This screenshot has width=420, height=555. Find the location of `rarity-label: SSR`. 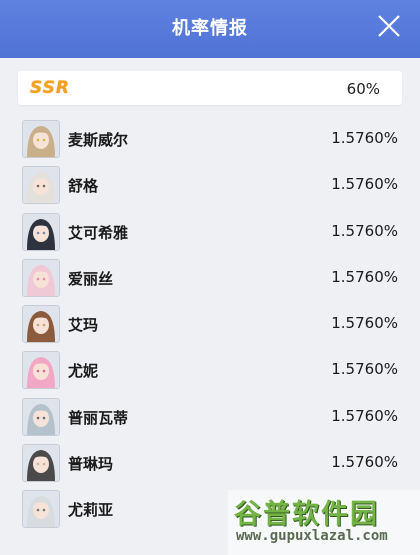

rarity-label: SSR is located at coordinates (50, 88).